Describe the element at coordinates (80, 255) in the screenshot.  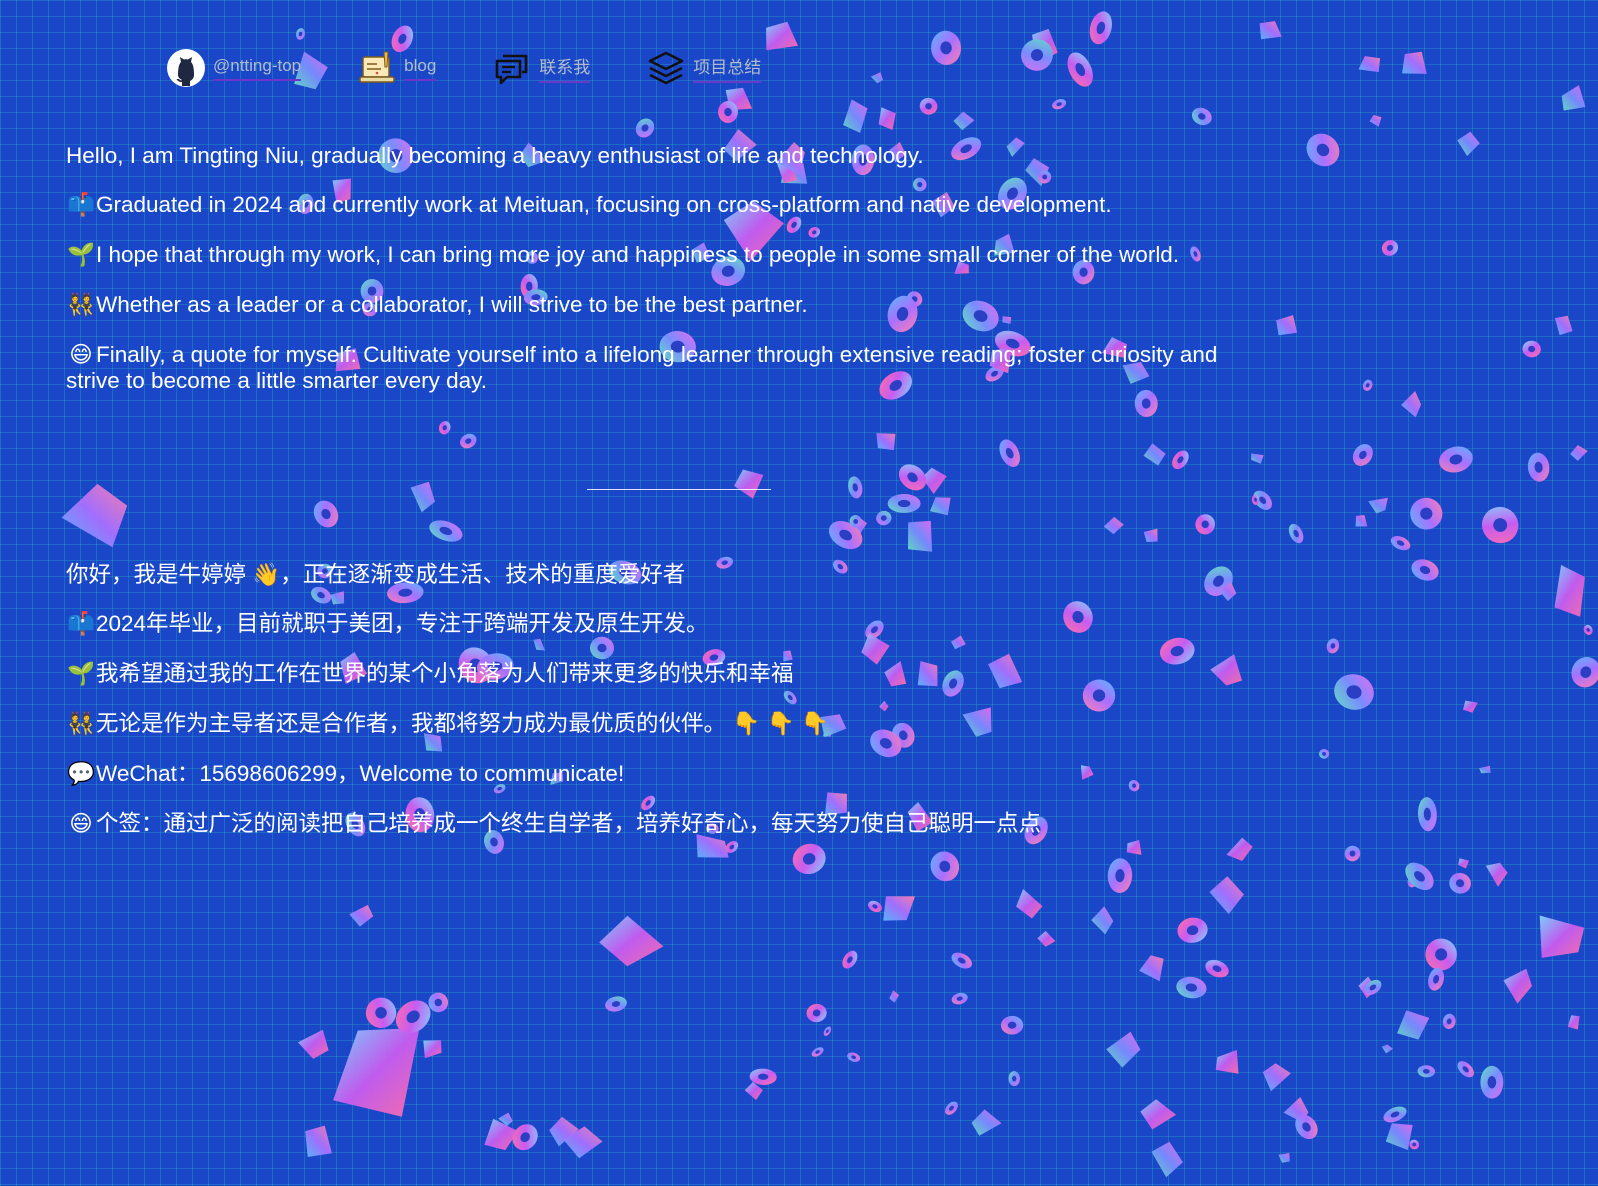
I see `seedling-icon: 🌱` at that location.